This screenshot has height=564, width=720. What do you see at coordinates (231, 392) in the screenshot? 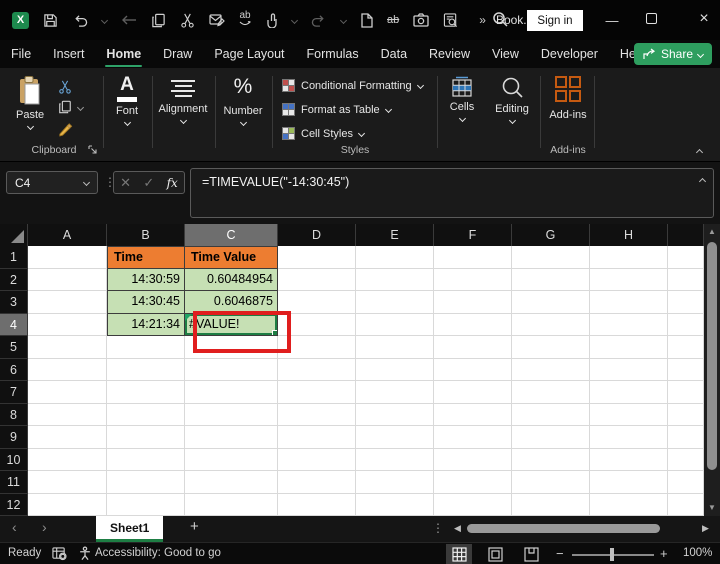
I see `cell-C7` at bounding box center [231, 392].